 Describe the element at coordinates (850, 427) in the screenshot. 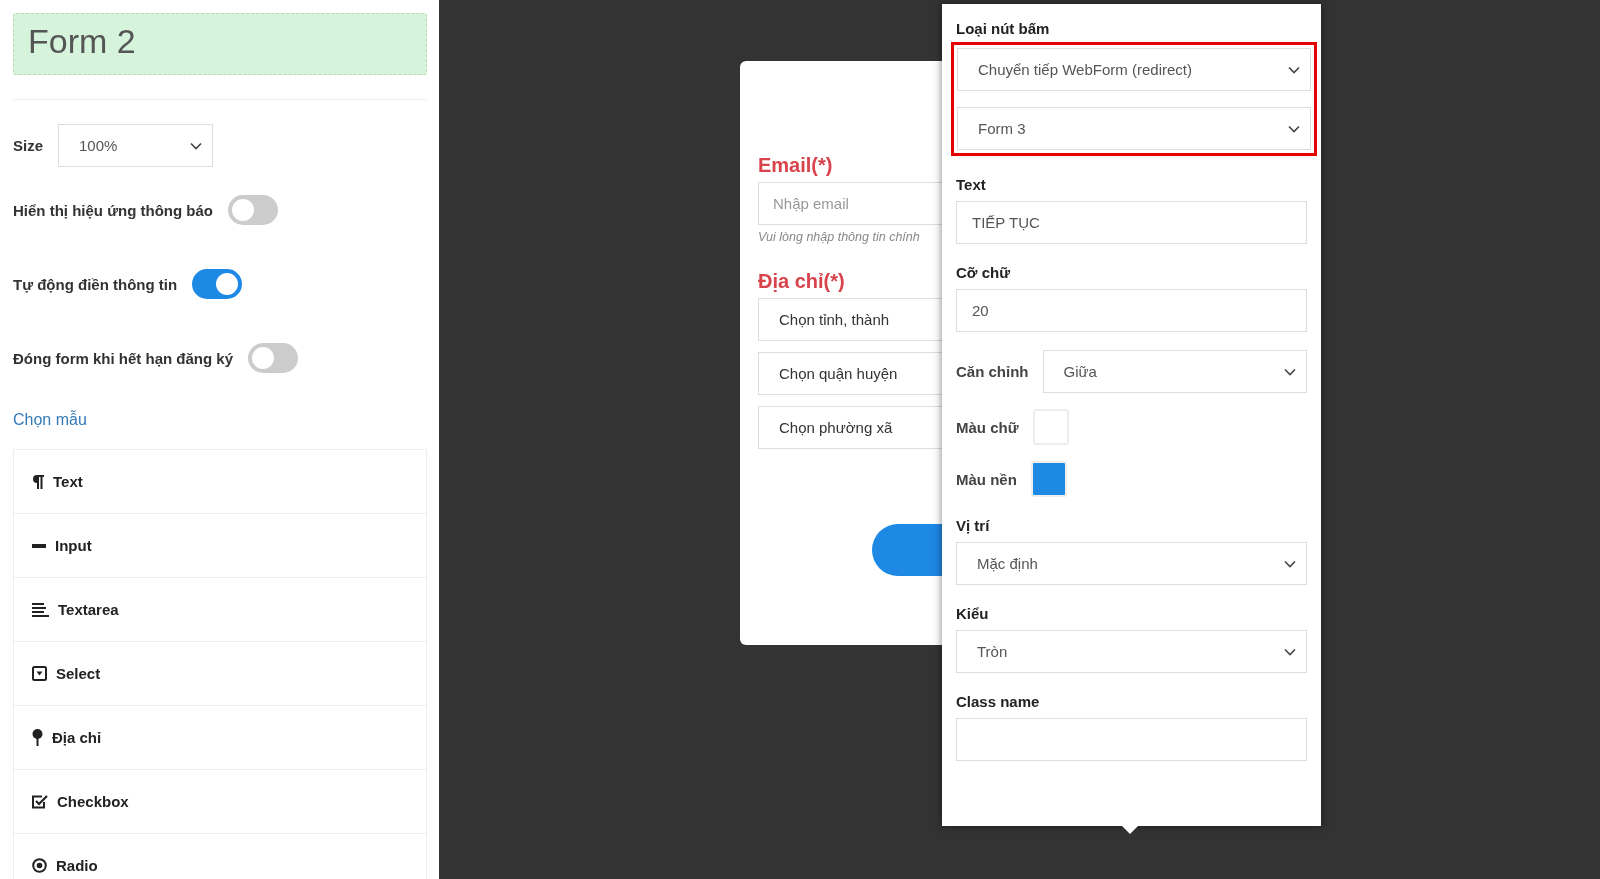

I see `address-select: Chọn phường xã` at that location.